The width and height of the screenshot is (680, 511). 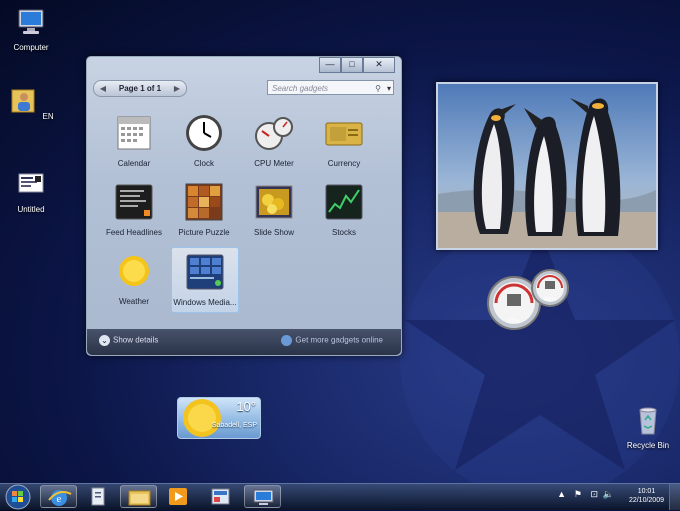 I want to click on gadget-cpu-meter: CPU Meter, so click(x=274, y=141).